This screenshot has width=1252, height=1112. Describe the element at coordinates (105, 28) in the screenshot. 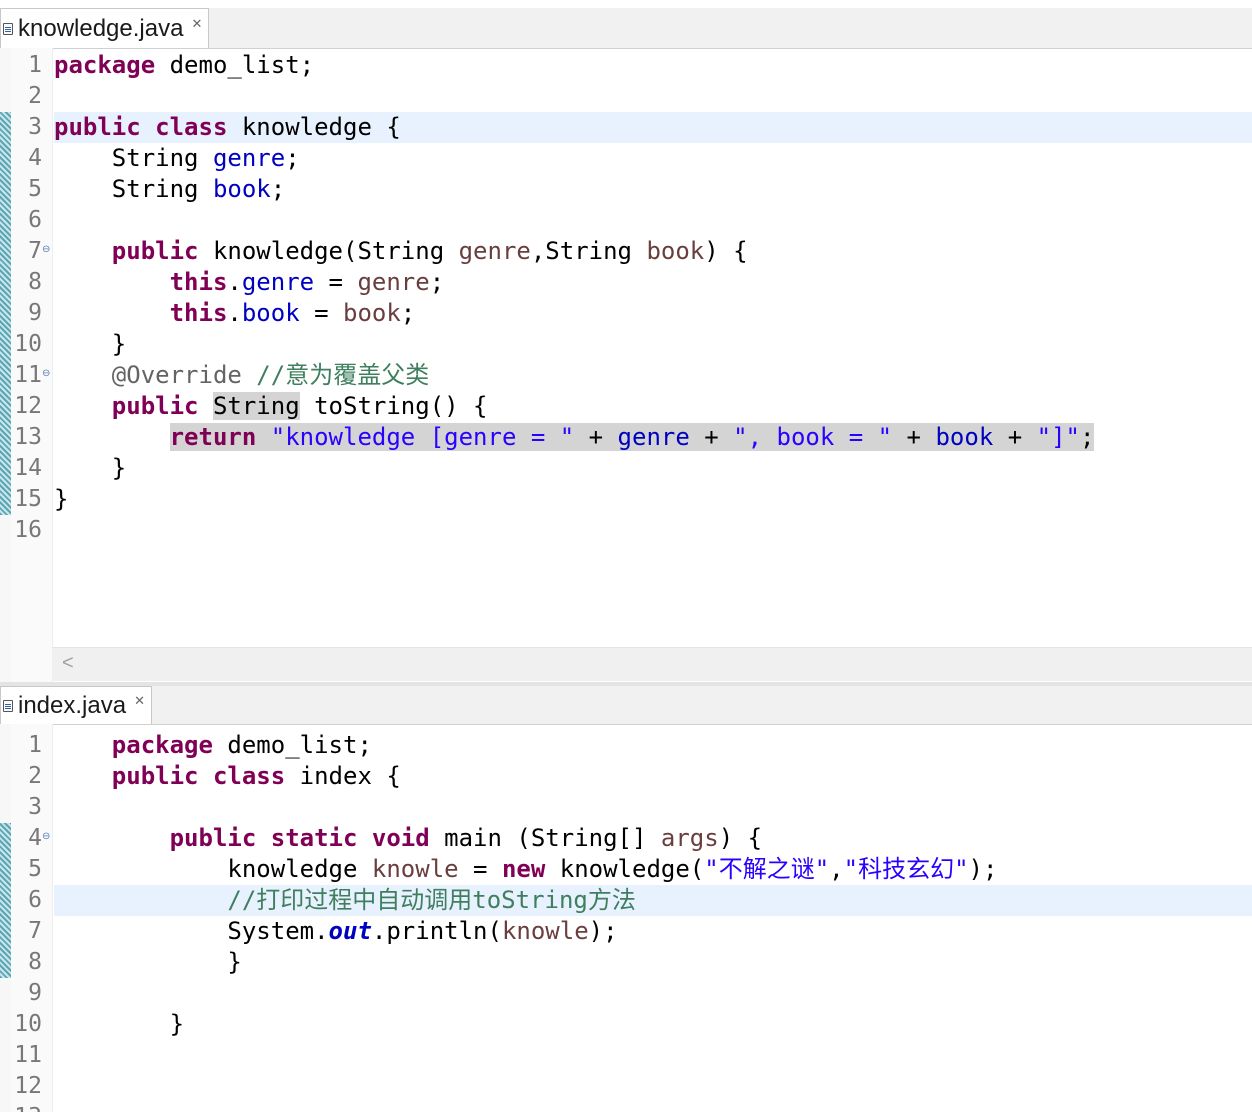

I see `tab-knowledge-java: knowledge.java ✕` at that location.